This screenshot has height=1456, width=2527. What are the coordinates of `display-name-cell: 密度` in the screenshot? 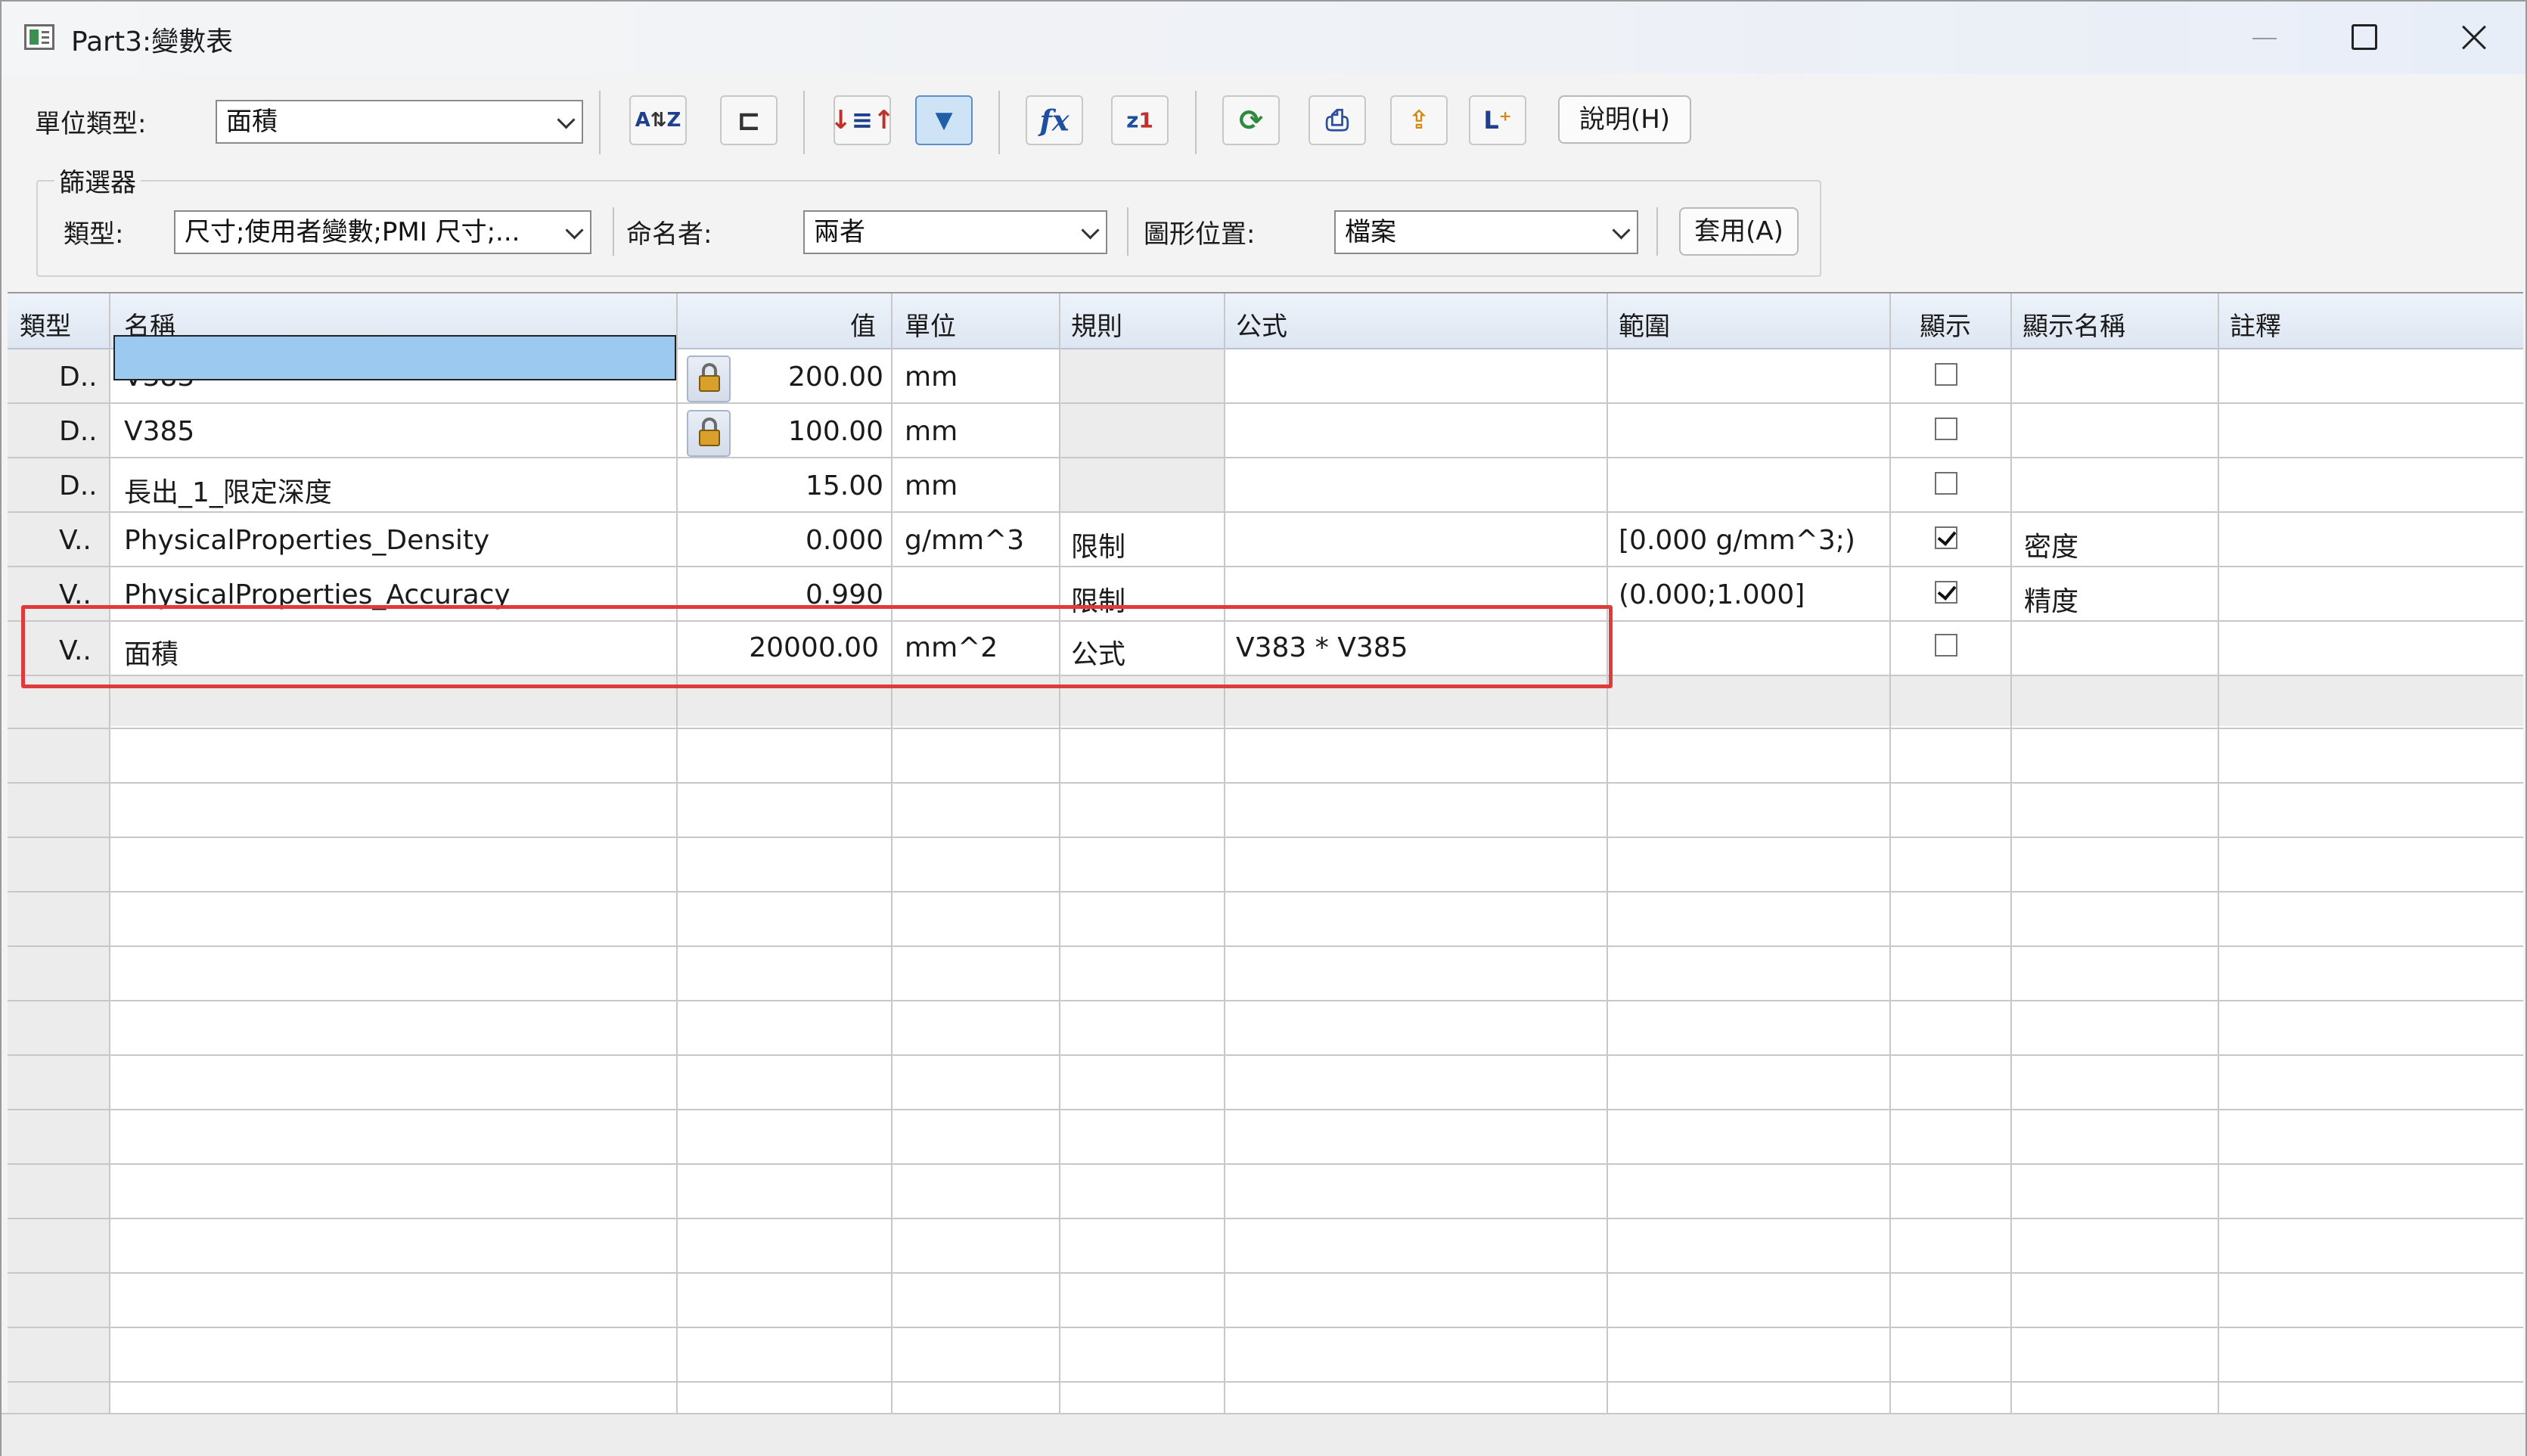 It's located at (2051, 544).